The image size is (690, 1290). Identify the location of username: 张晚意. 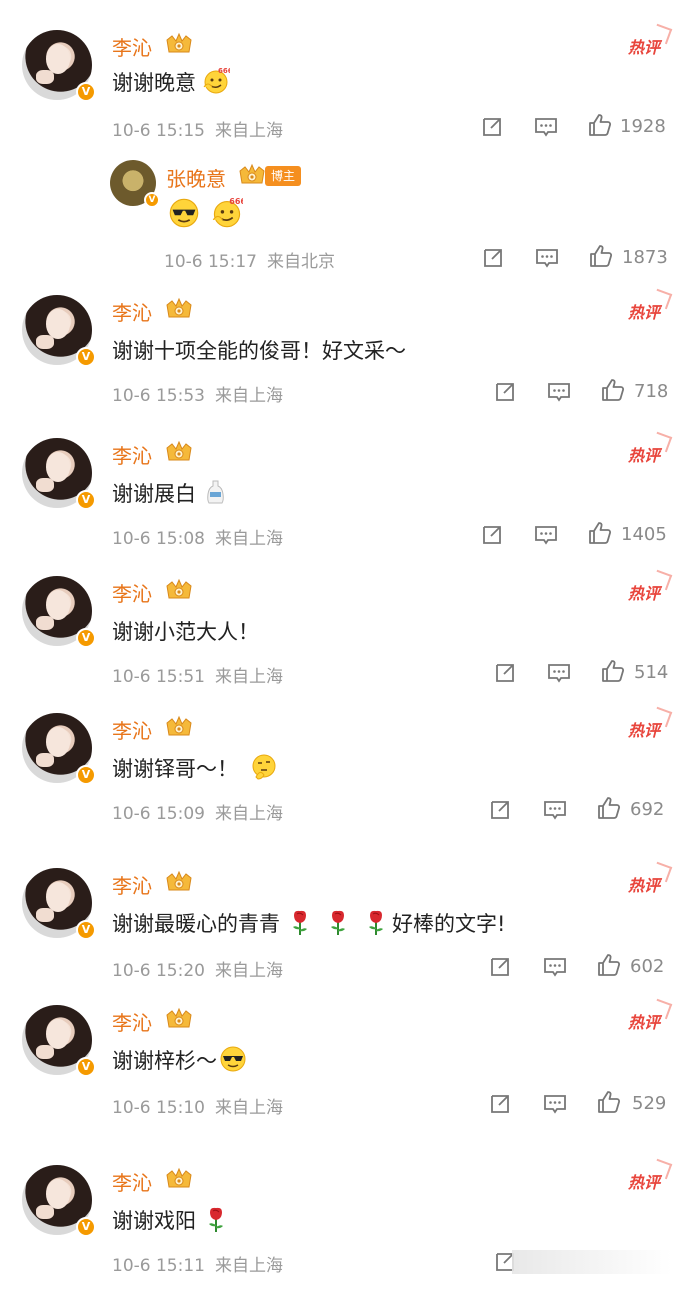
(196, 177).